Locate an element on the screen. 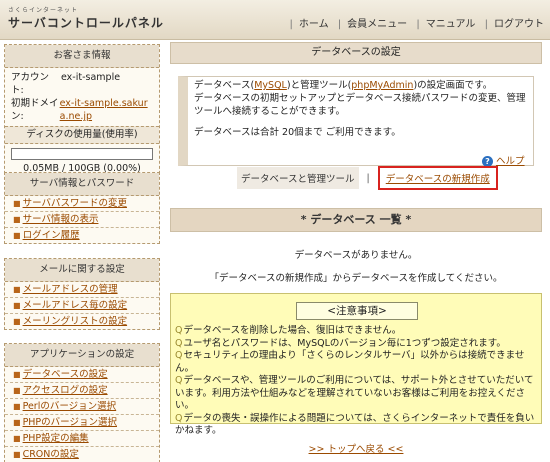 The height and width of the screenshot is (462, 550). mail-box-title: メールに関する設定 is located at coordinates (82, 270).